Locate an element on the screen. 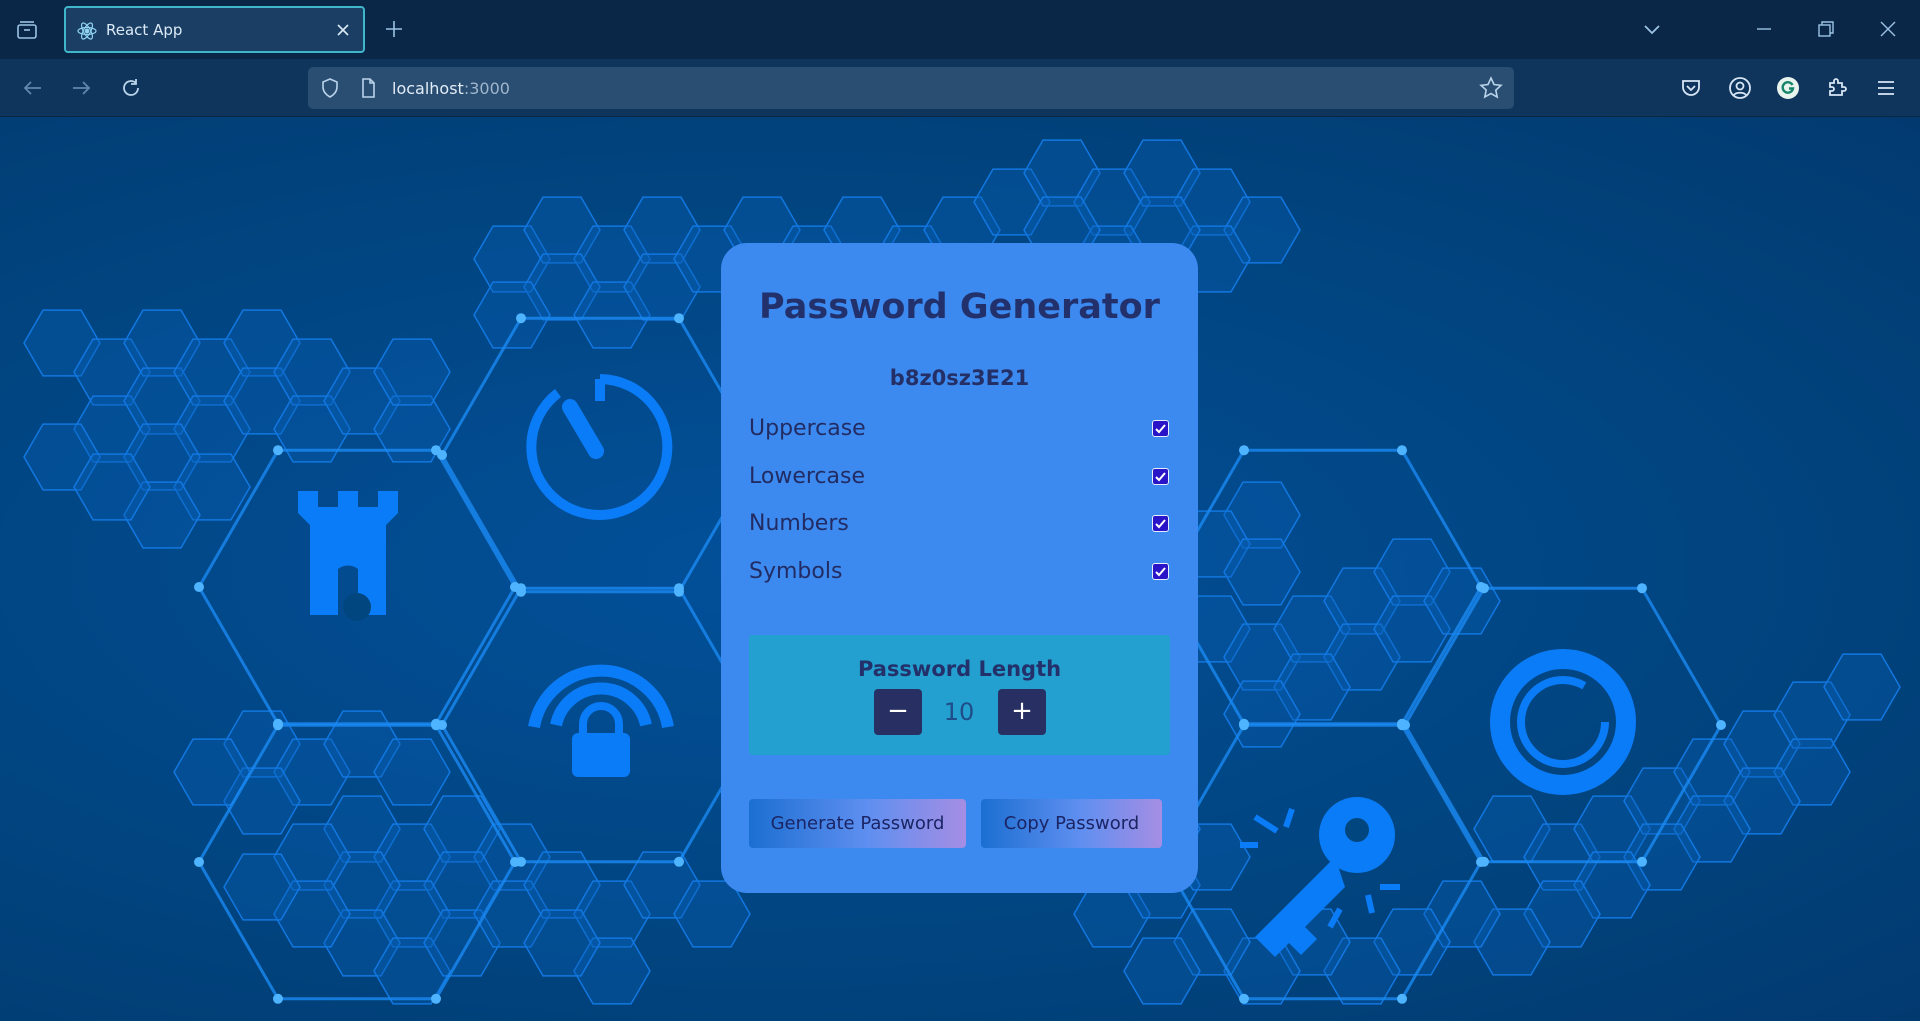  option-label: Uppercase is located at coordinates (807, 428).